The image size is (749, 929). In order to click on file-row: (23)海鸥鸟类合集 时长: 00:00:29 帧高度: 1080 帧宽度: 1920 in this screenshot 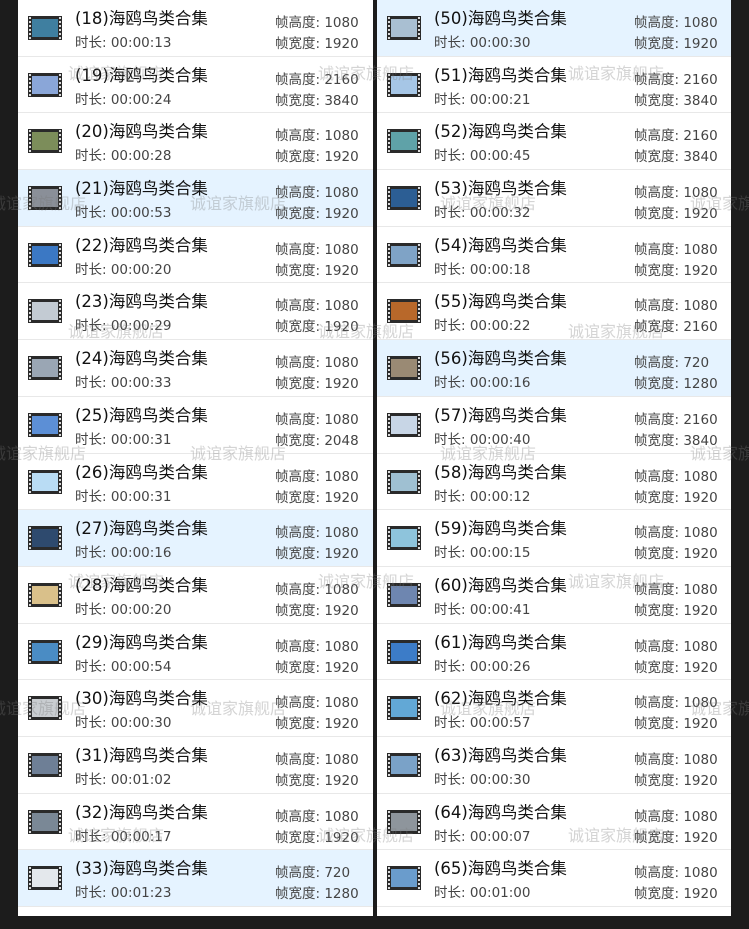, I will do `click(195, 312)`.